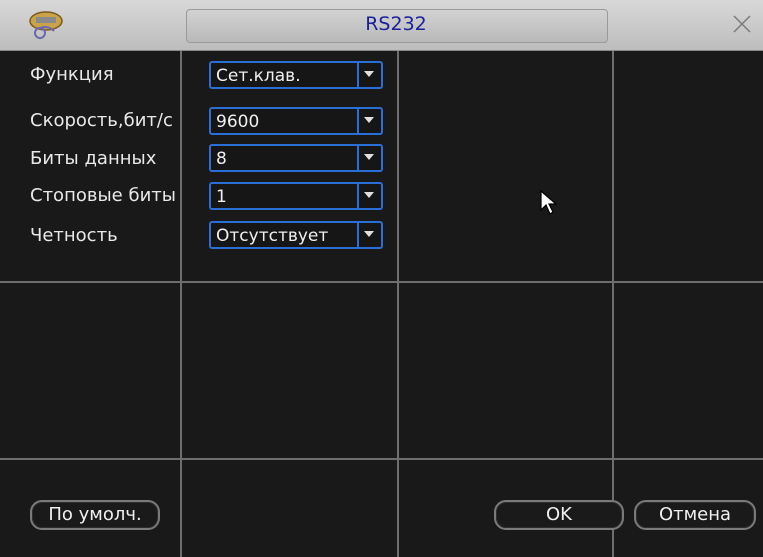  I want to click on data-bits-label: Биты данных, so click(93, 158).